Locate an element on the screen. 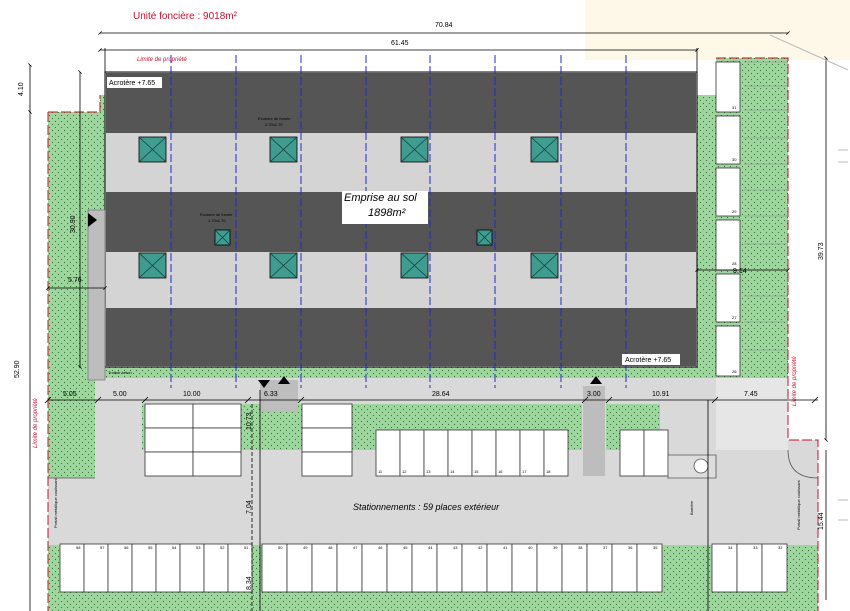 This screenshot has width=850, height=611. stall-number: 46 is located at coordinates (380, 547).